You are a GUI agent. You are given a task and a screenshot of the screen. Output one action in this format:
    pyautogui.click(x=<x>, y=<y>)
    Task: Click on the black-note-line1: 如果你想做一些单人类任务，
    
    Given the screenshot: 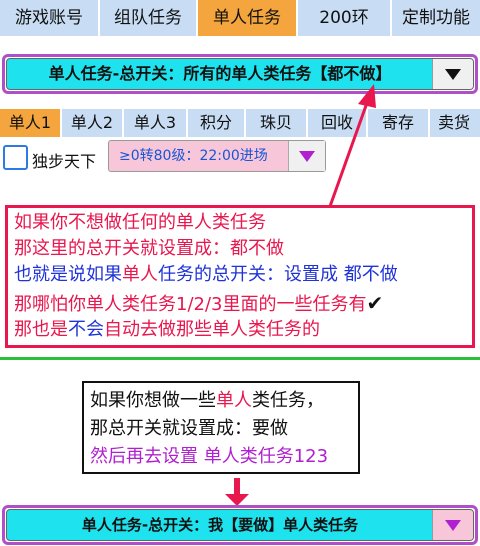 What is the action you would take?
    pyautogui.click(x=207, y=401)
    